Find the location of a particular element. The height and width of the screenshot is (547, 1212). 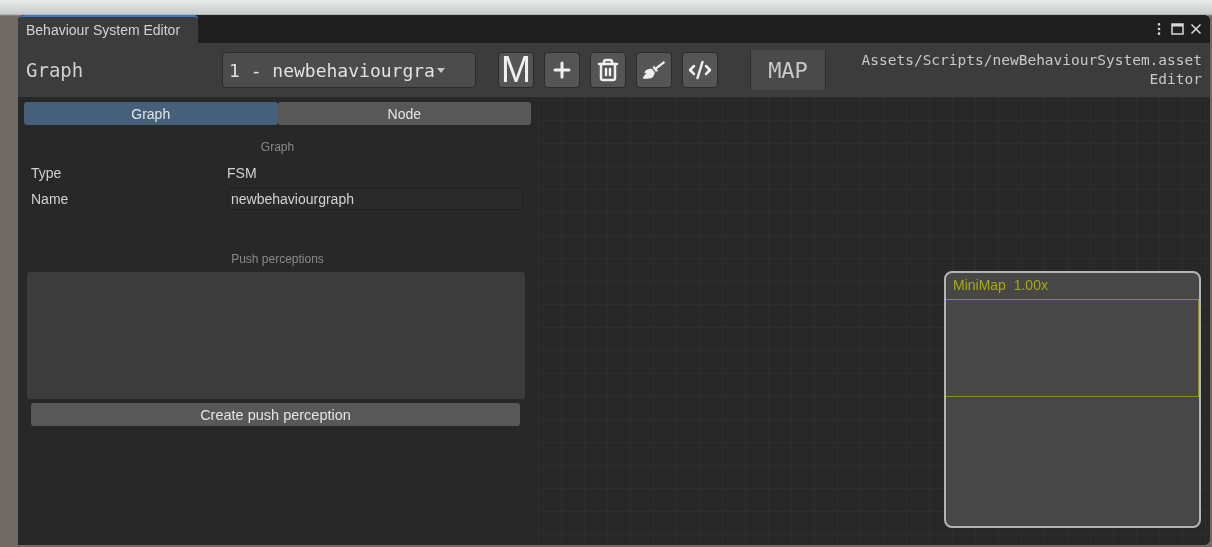

code-icon is located at coordinates (700, 70).